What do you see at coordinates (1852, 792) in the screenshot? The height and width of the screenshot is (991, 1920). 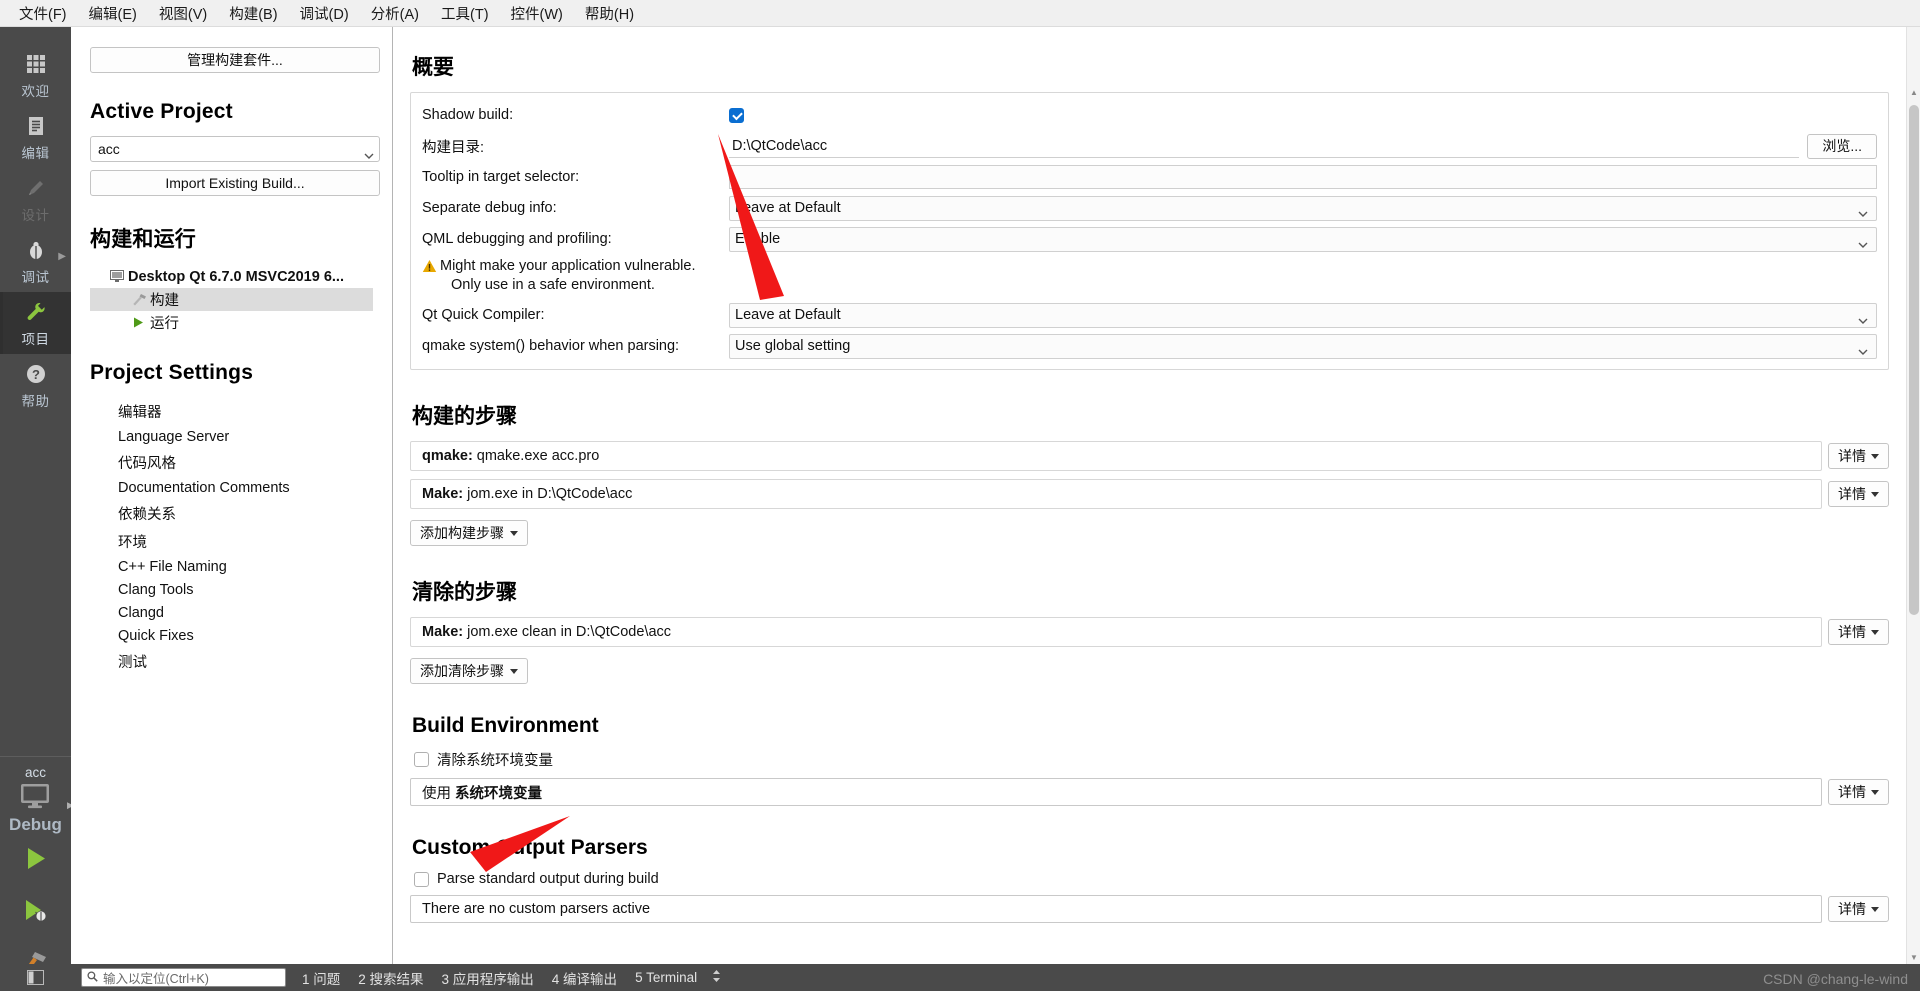 I see `build-environment-details-label: 详情` at bounding box center [1852, 792].